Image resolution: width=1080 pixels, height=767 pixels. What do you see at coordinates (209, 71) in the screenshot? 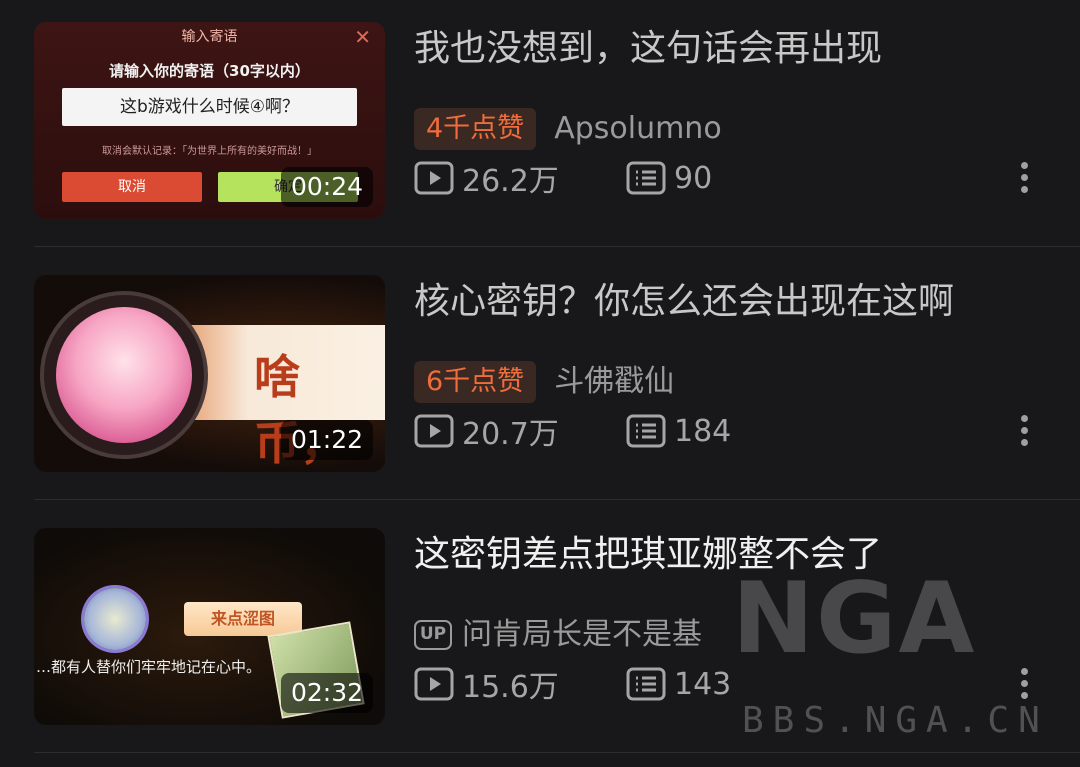
I see `dialog-prompt: 请输入你的寄语（30字以内）` at bounding box center [209, 71].